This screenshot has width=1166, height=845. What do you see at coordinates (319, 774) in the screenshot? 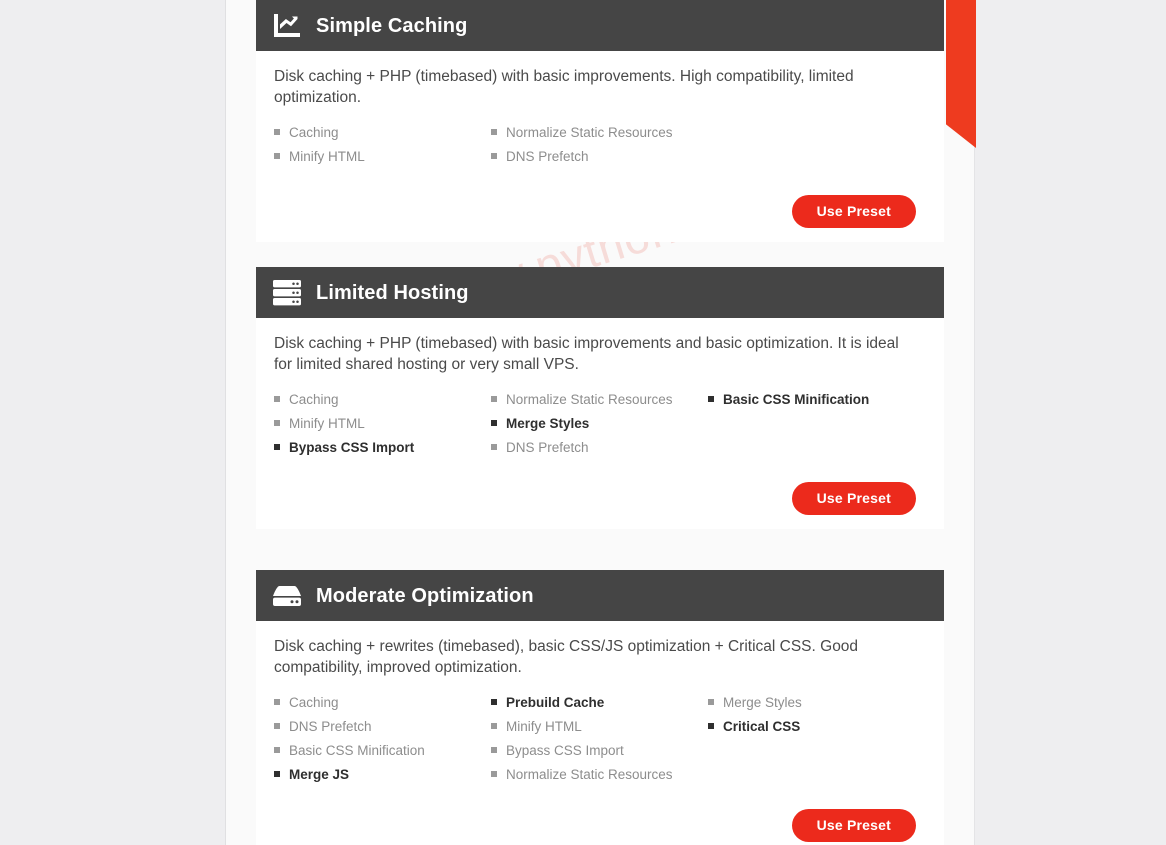
I see `feature-label: Merge JS` at bounding box center [319, 774].